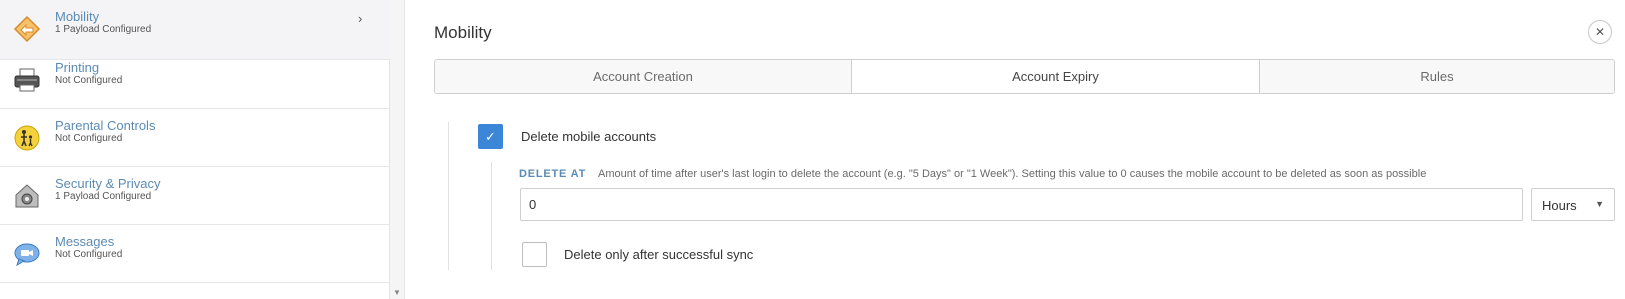 Image resolution: width=1625 pixels, height=299 pixels. Describe the element at coordinates (360, 18) in the screenshot. I see `chevron-right-icon: ›` at that location.